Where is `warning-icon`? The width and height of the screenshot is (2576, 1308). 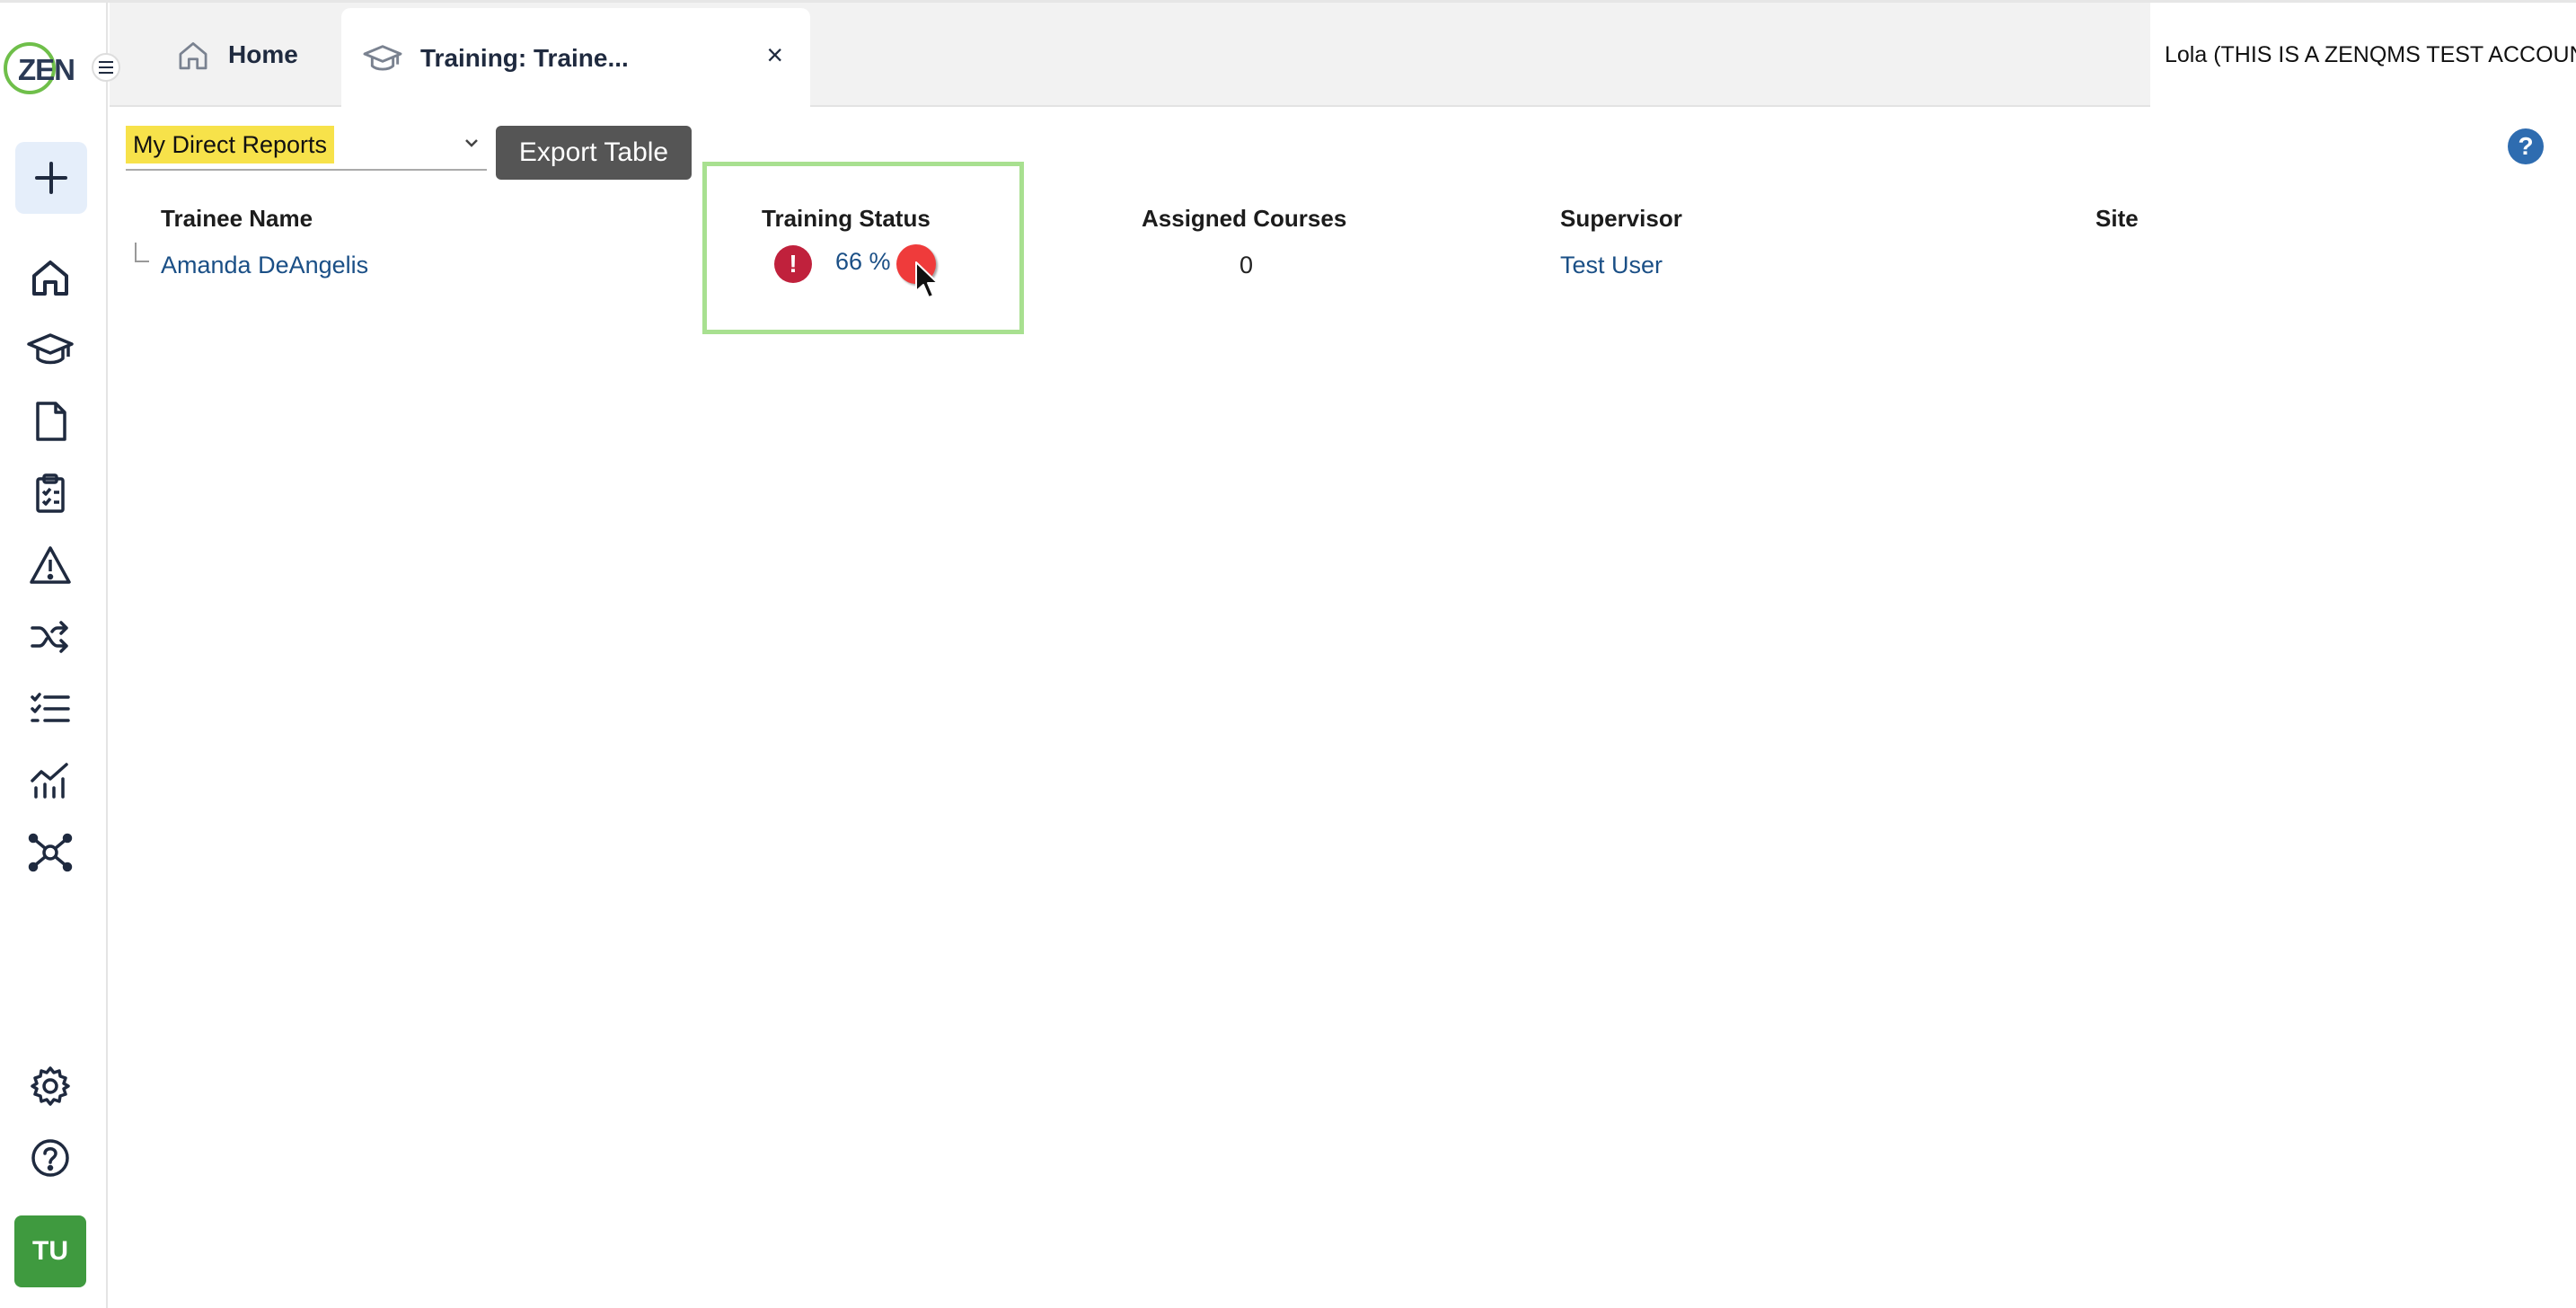 warning-icon is located at coordinates (50, 565).